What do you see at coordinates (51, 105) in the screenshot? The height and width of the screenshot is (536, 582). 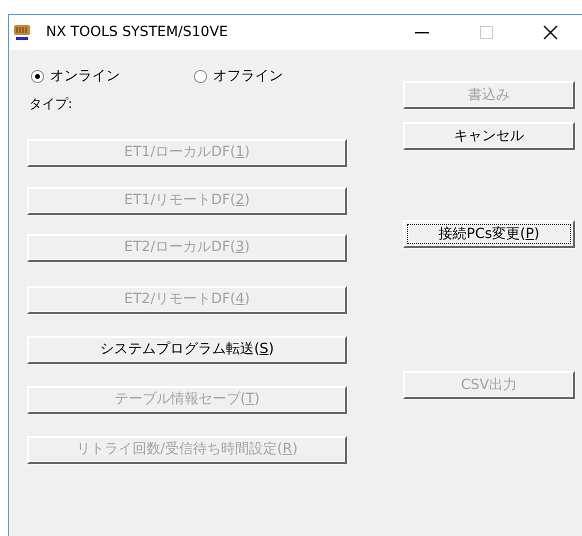 I see `type-label: タイプ:` at bounding box center [51, 105].